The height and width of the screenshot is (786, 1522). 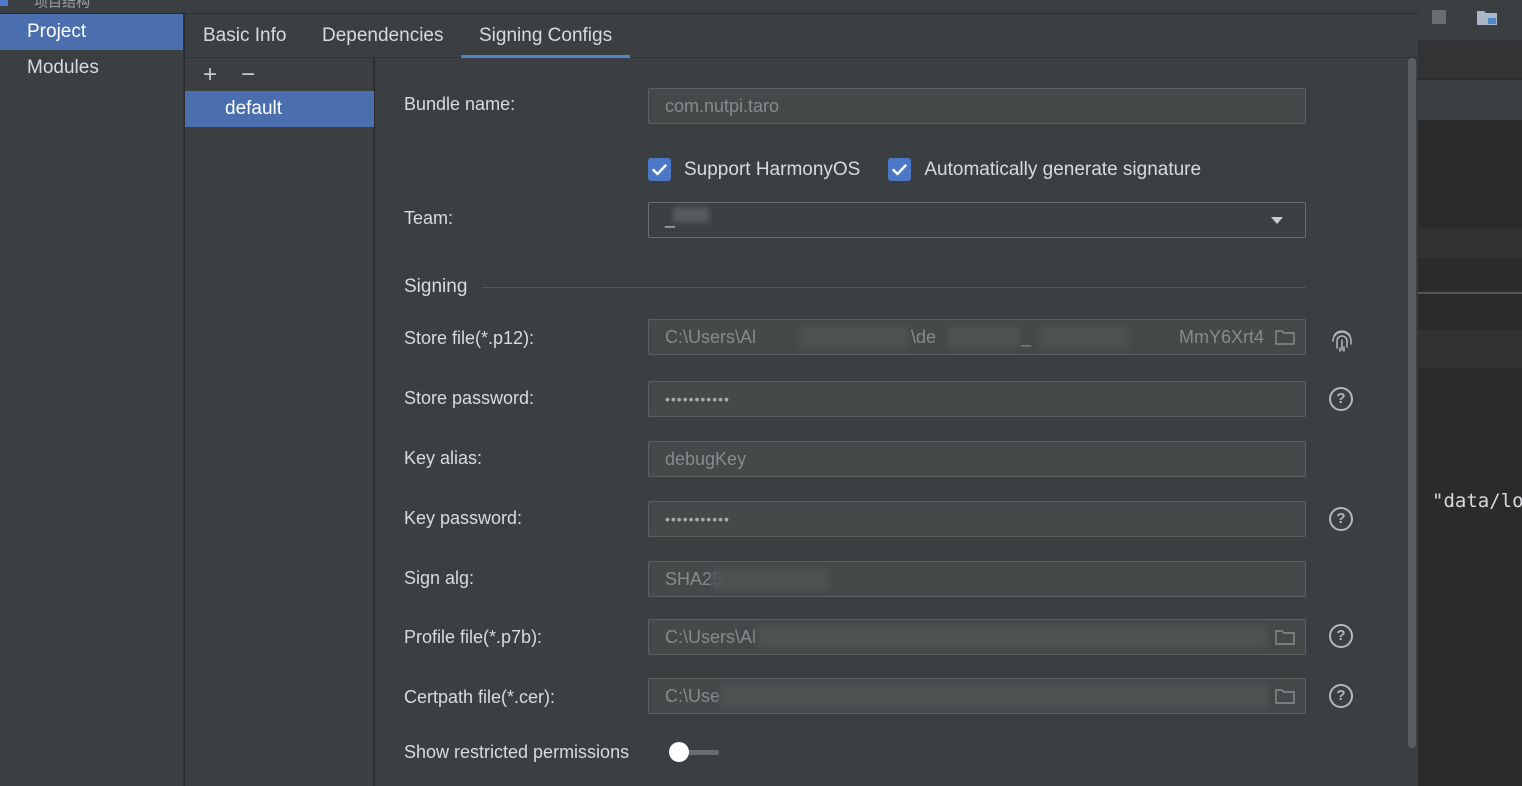 What do you see at coordinates (1063, 169) in the screenshot?
I see `auto-signature-label: Automatically generate signature` at bounding box center [1063, 169].